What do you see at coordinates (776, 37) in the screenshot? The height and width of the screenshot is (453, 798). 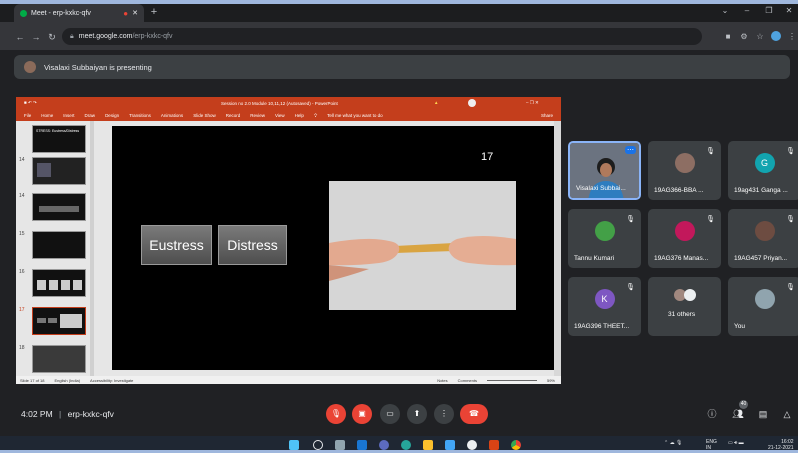 I see `profile-icon` at bounding box center [776, 37].